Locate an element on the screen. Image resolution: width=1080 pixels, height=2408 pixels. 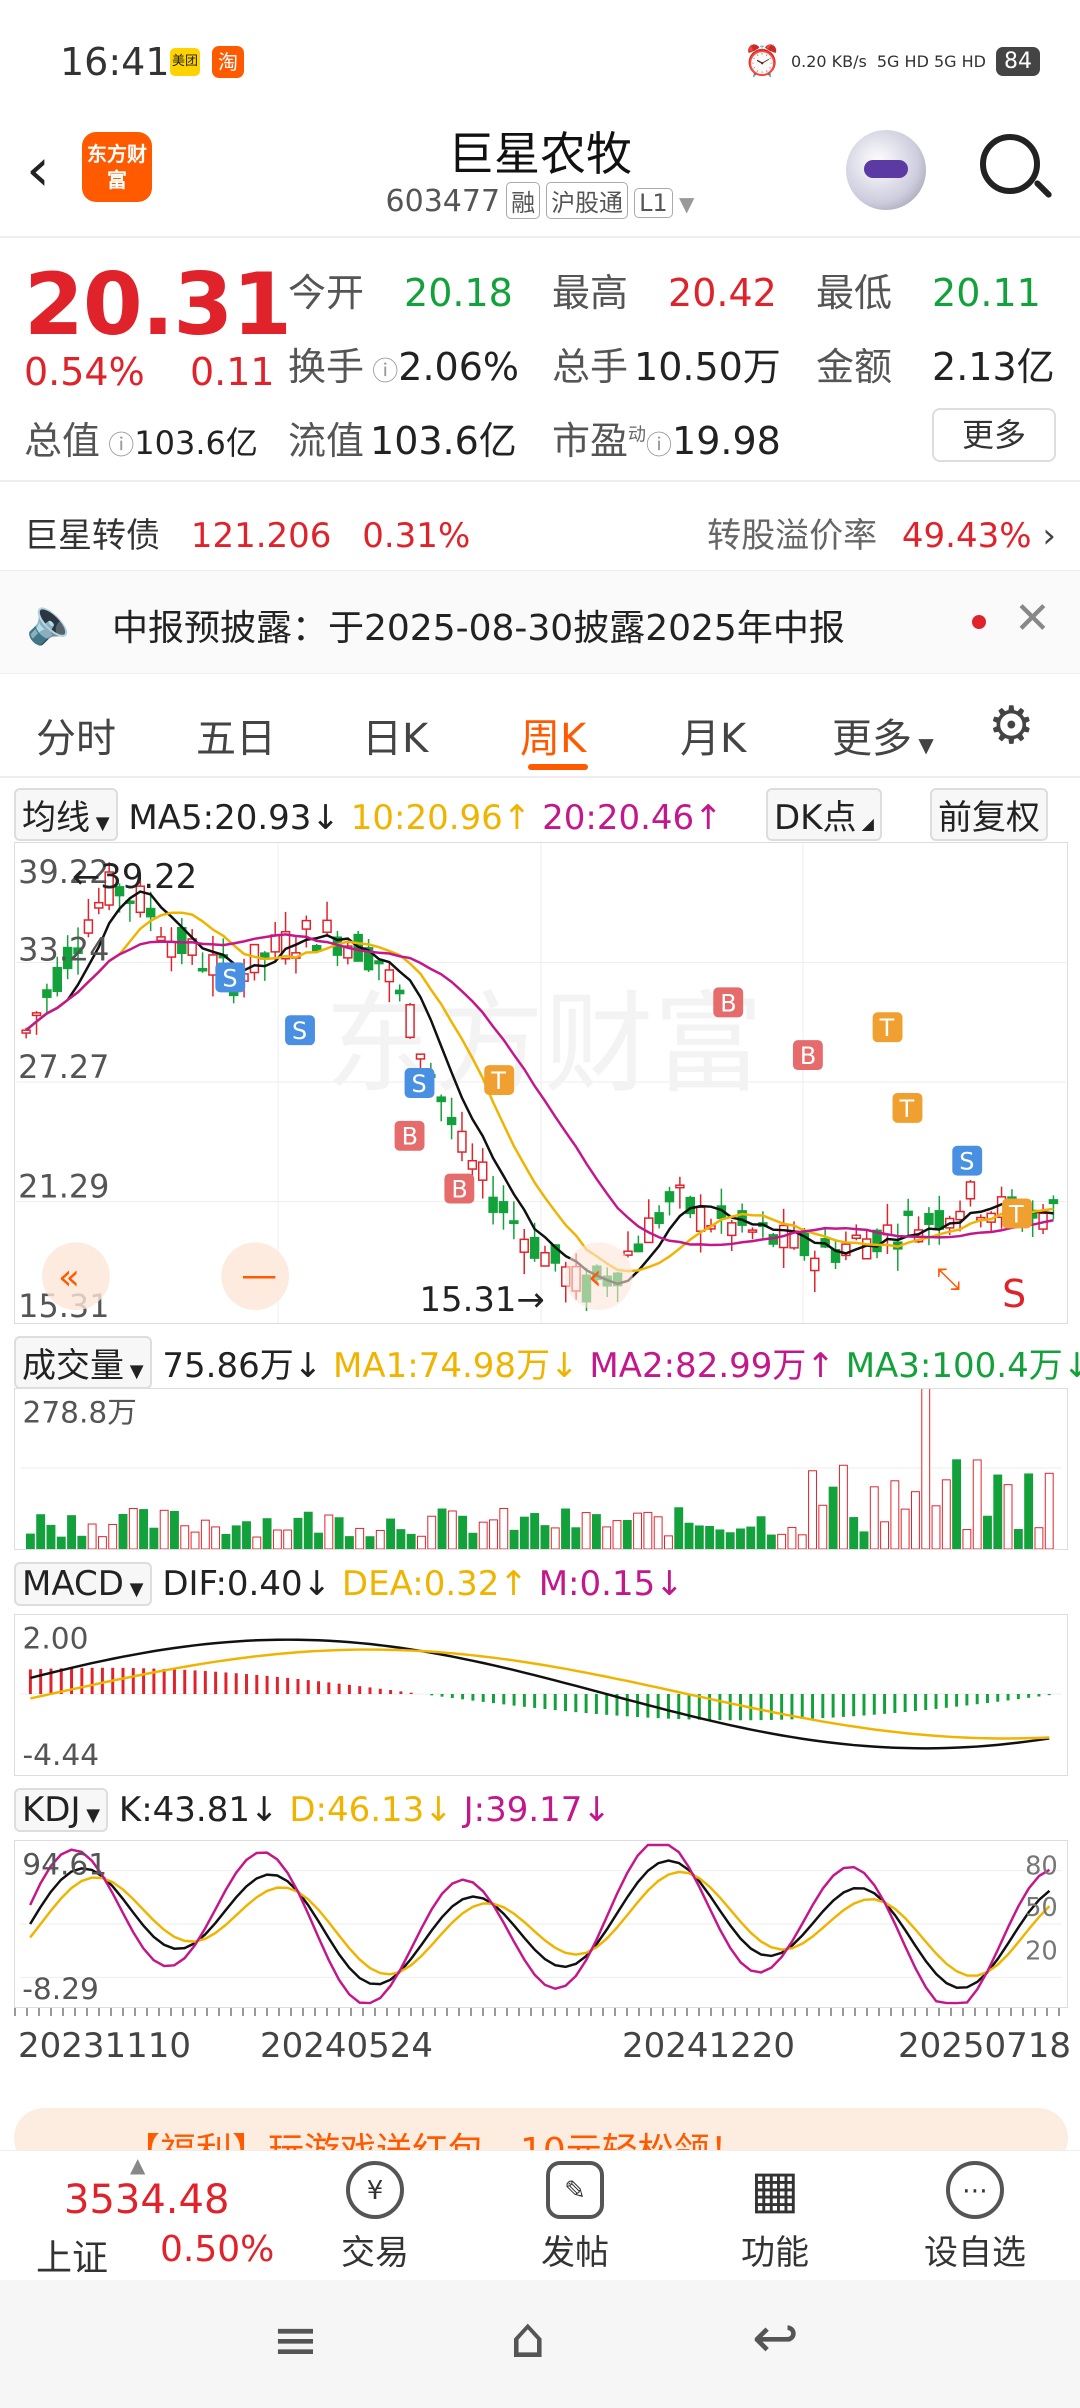
macd-y-min: -4.44 is located at coordinates (60, 1755).